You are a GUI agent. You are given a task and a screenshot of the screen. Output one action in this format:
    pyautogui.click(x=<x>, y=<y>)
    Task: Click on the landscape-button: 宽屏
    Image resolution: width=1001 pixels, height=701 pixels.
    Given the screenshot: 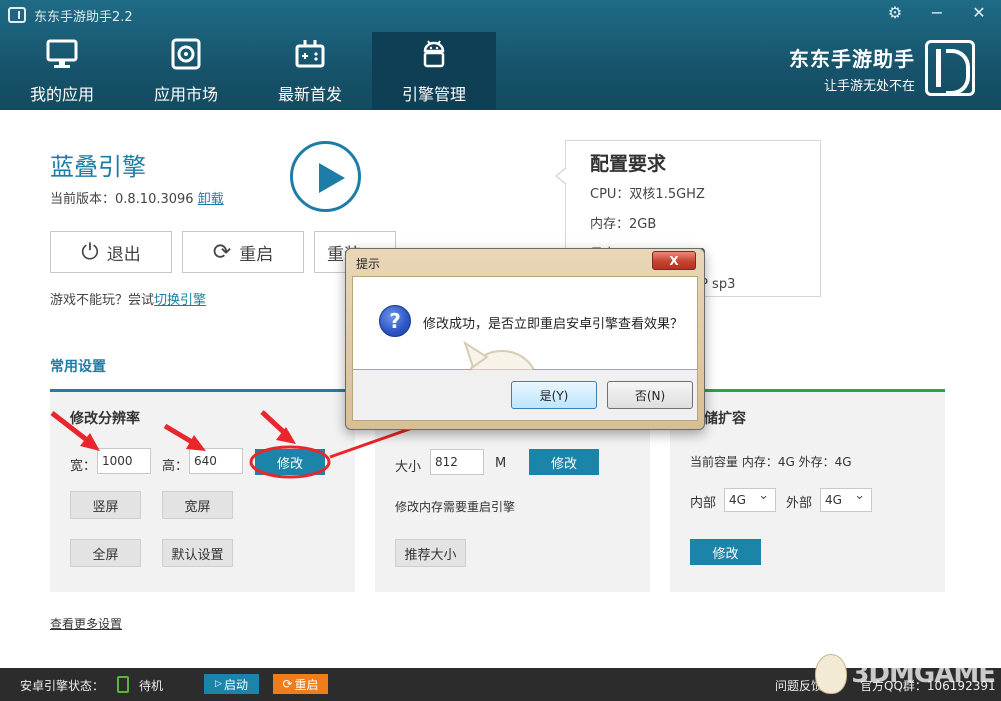 What is the action you would take?
    pyautogui.click(x=197, y=505)
    